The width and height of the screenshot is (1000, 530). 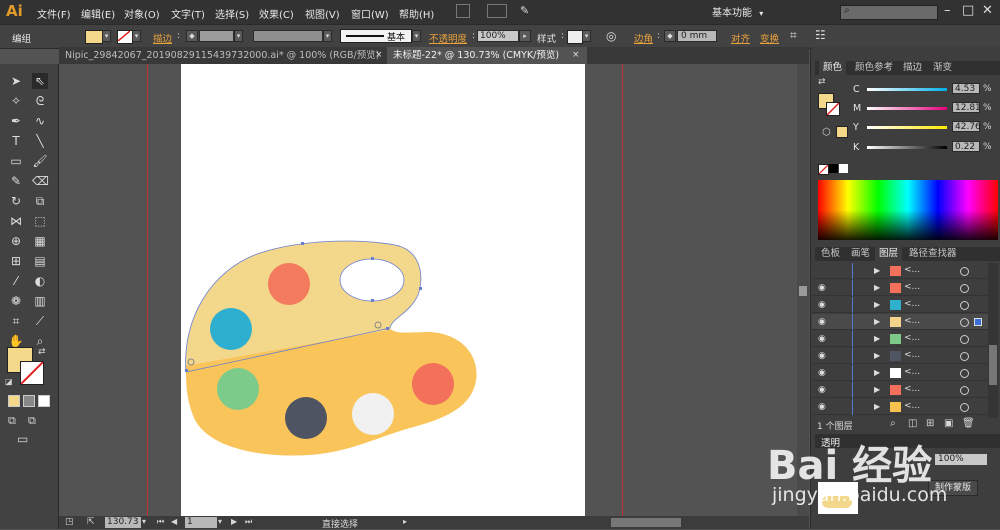 I want to click on swap-icon: ⇄, so click(x=822, y=82).